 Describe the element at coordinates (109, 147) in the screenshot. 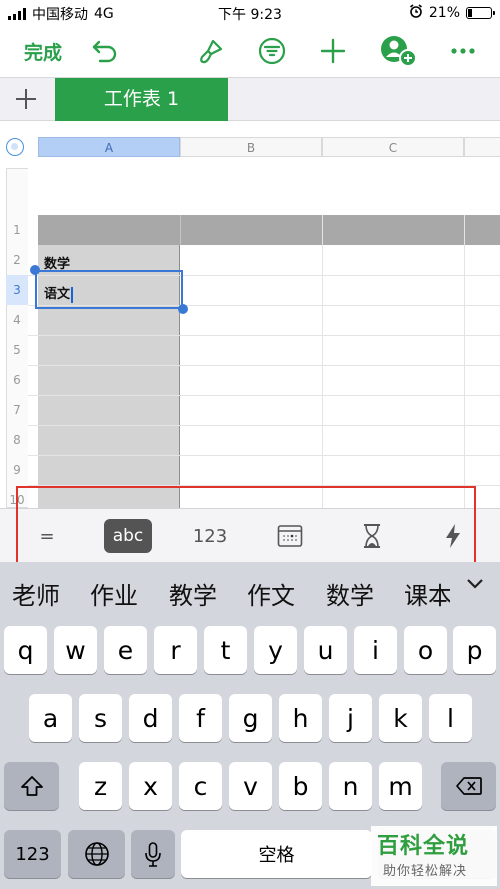

I see `column-header-a: A` at that location.